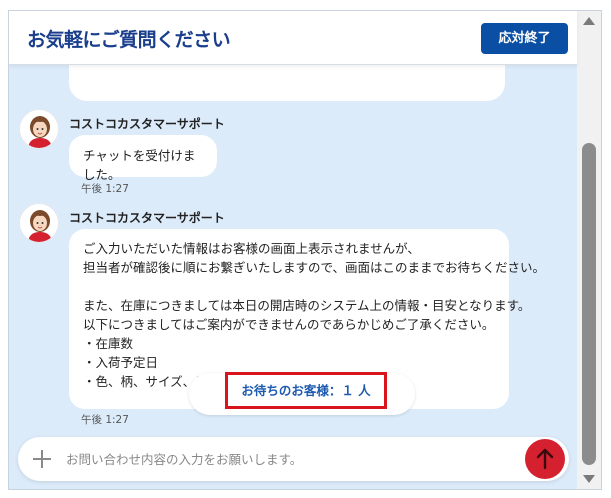  What do you see at coordinates (314, 267) in the screenshot?
I see `message-text-line: 担当者が確認後に順にお繋ぎいたしますので、画面はこのままでお待ちください。` at bounding box center [314, 267].